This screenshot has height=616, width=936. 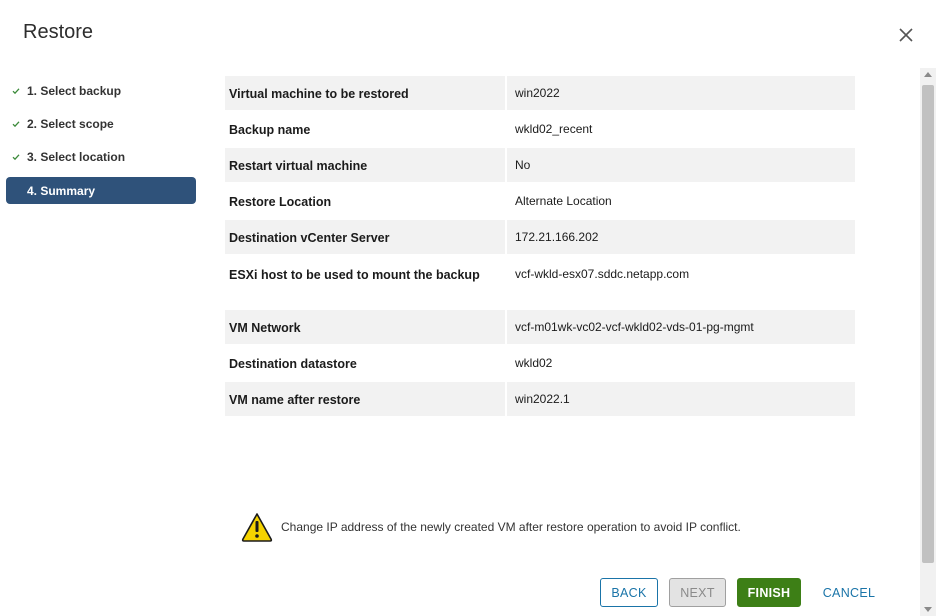 What do you see at coordinates (270, 130) in the screenshot?
I see `row-key: Backup name` at bounding box center [270, 130].